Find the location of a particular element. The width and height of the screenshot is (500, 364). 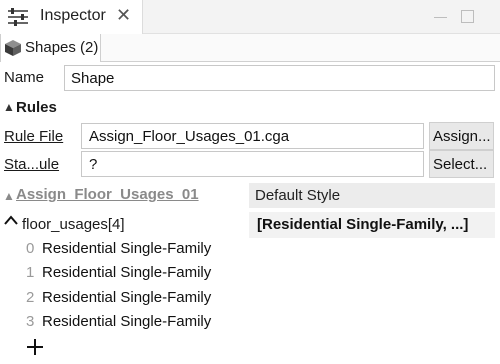

start-rule-label: Sta...ule is located at coordinates (31, 164).